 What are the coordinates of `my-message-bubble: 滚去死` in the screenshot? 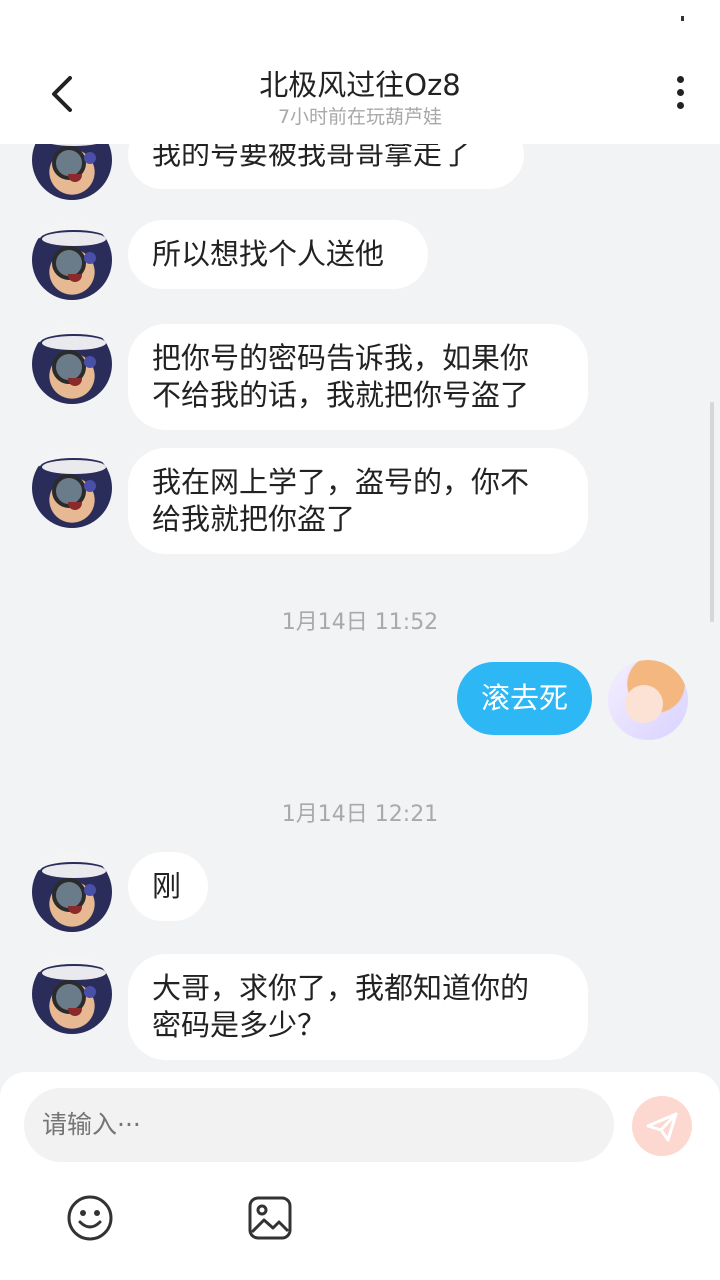 It's located at (524, 698).